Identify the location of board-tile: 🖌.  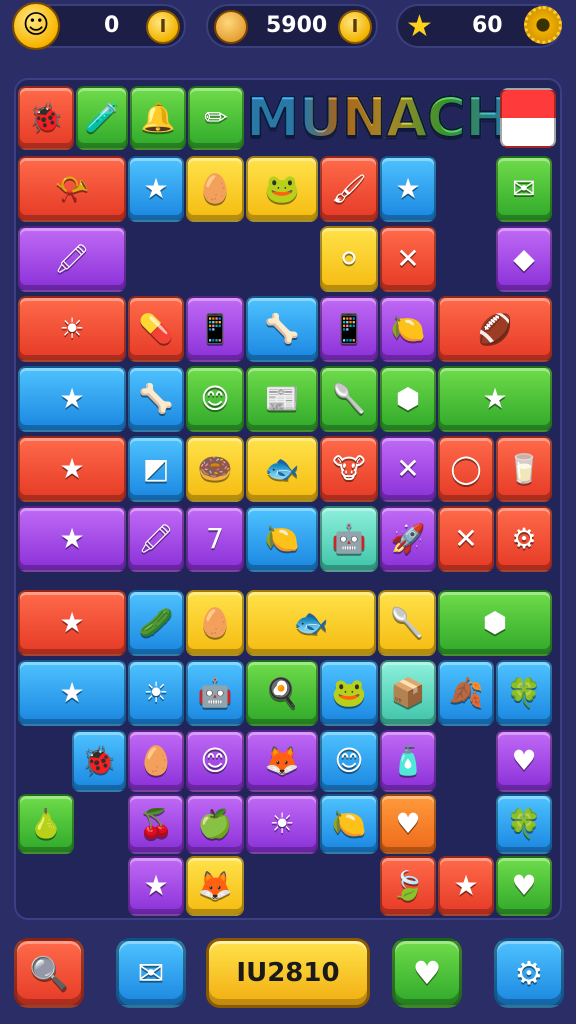
(349, 189).